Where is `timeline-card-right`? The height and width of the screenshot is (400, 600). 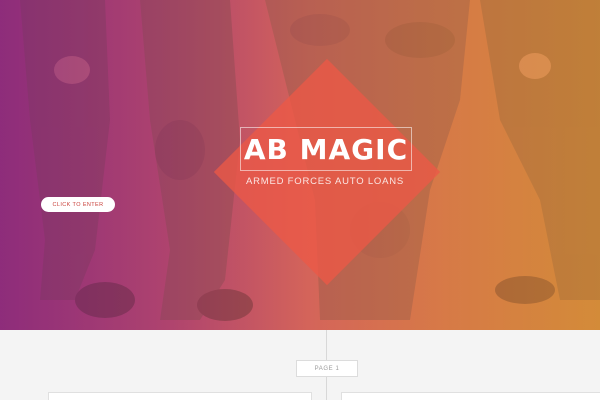 timeline-card-right is located at coordinates (470, 396).